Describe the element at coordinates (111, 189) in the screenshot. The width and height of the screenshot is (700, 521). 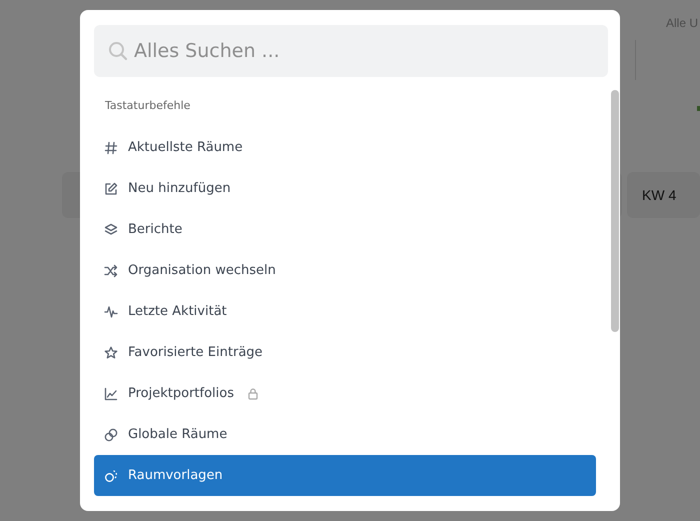
I see `edit-icon` at that location.